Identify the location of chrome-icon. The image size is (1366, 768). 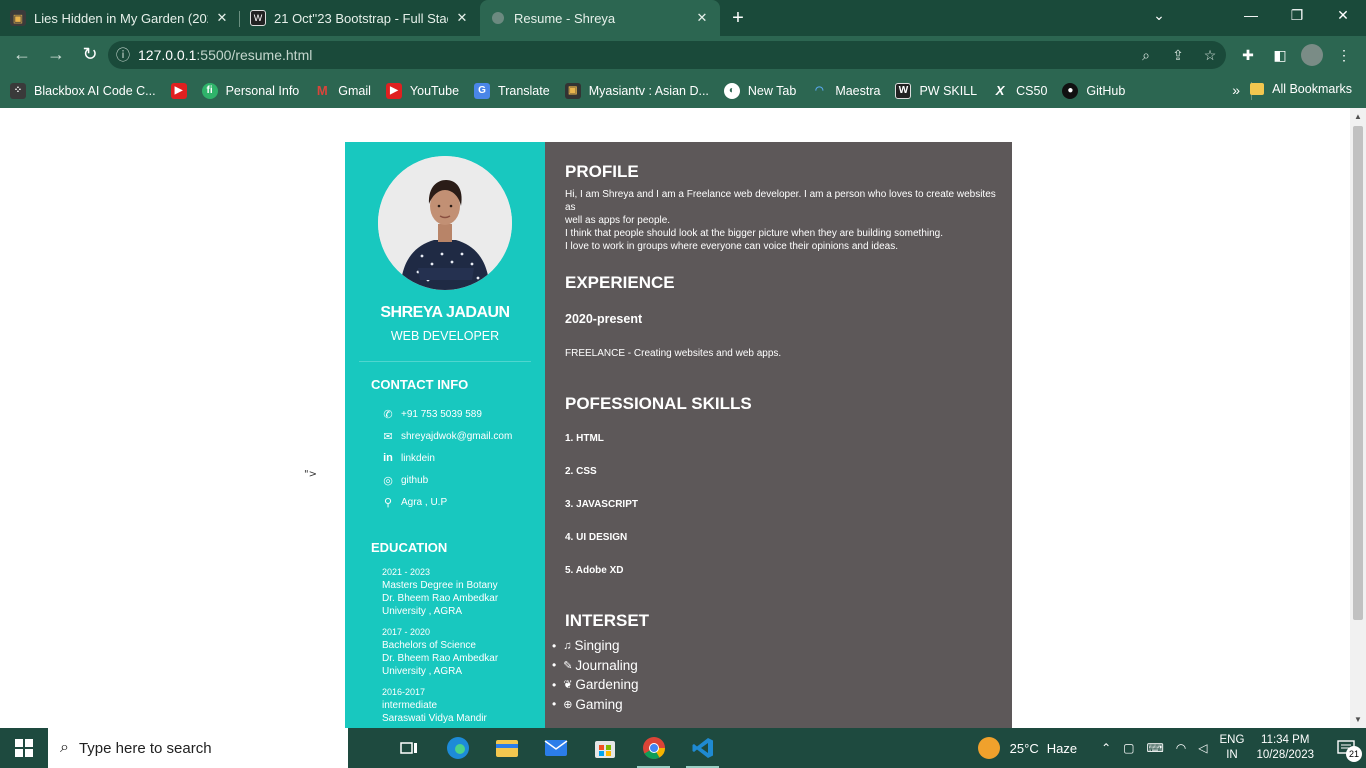
(653, 748).